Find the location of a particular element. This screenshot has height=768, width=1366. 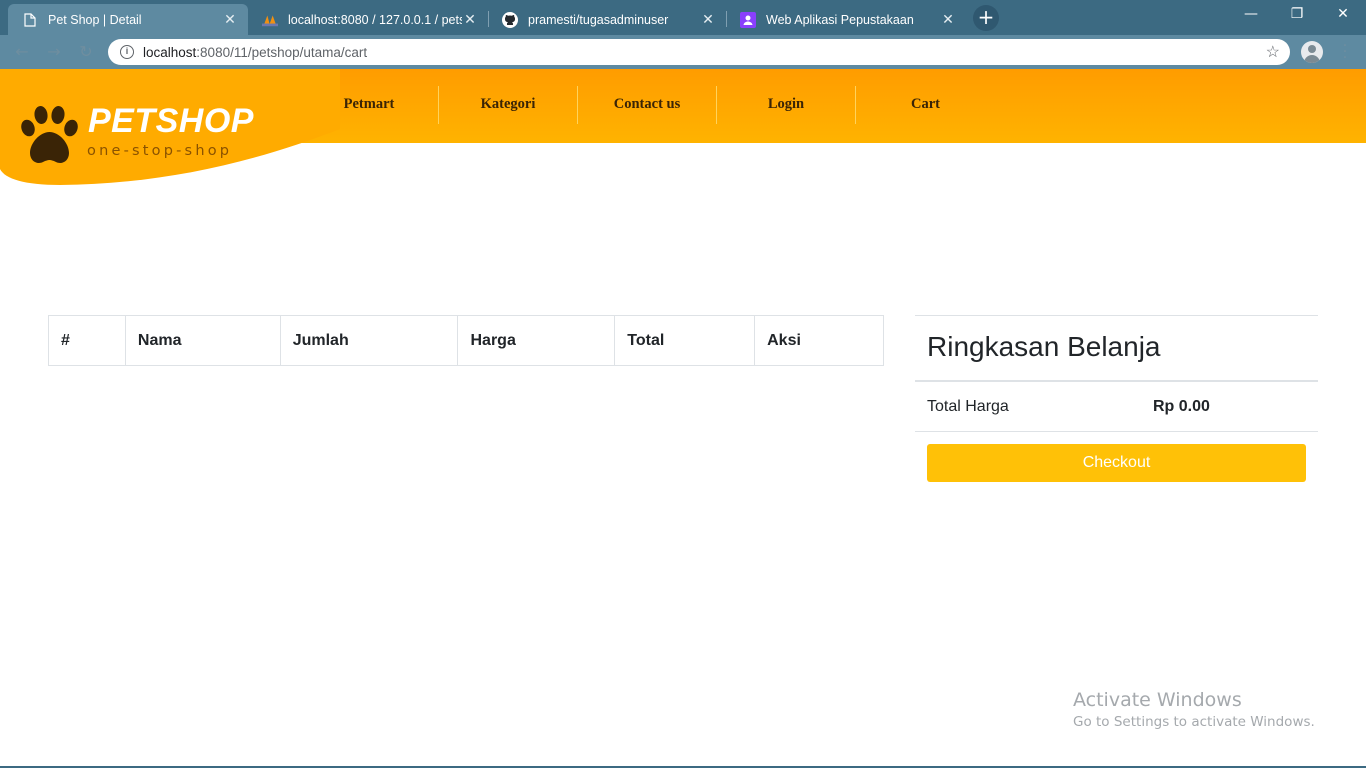

tab-web-aplikasi: Web Aplikasi Pepustakaan ✕ is located at coordinates (846, 19).